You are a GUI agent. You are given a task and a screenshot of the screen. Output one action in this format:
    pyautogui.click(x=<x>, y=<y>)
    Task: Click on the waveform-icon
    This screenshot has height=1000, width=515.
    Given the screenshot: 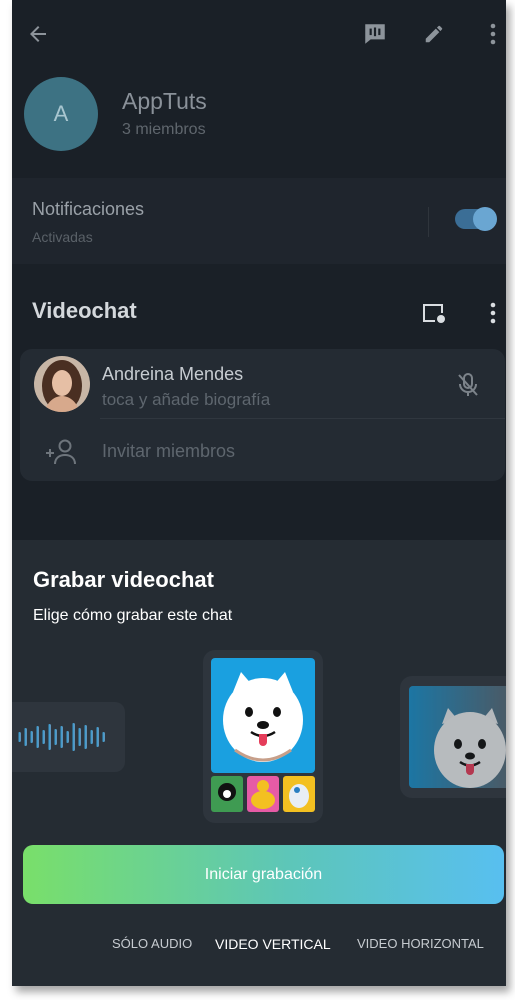 What is the action you would take?
    pyautogui.click(x=61, y=737)
    